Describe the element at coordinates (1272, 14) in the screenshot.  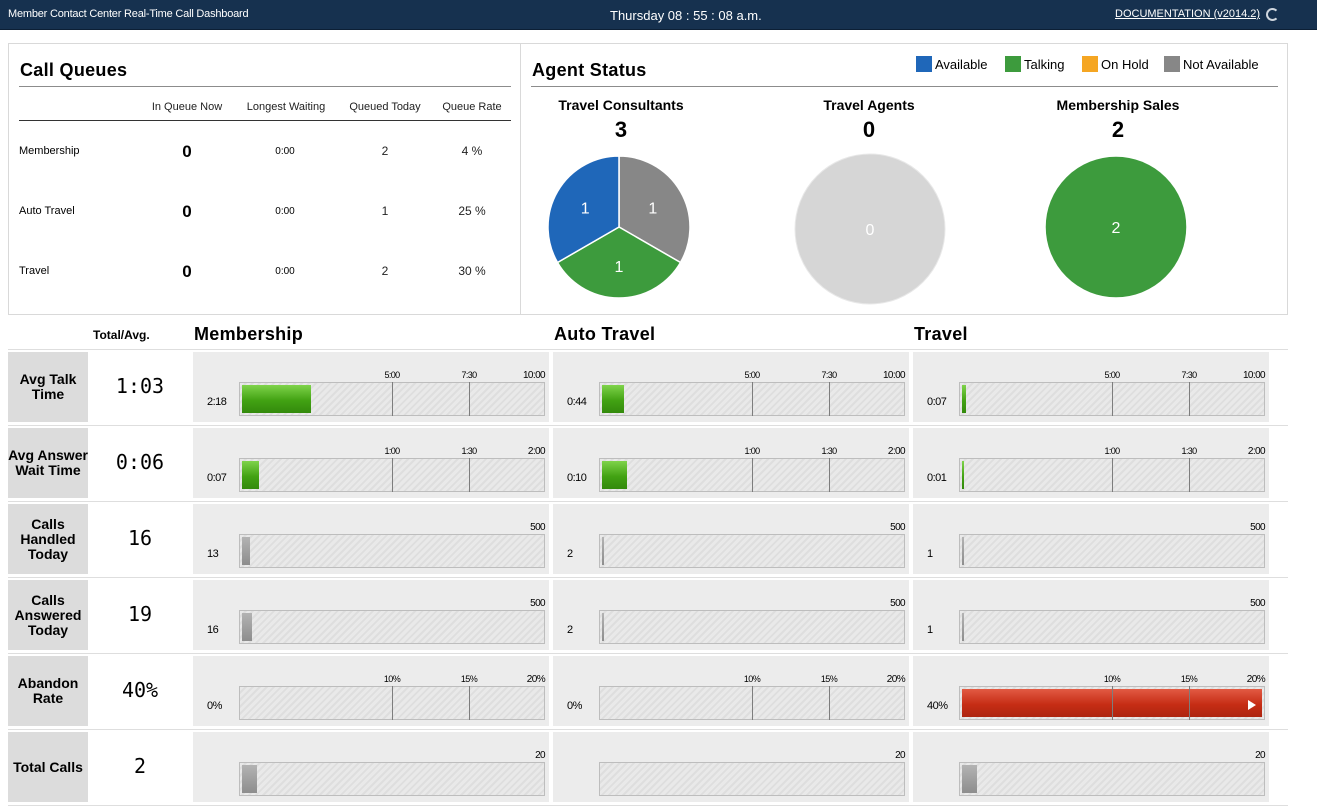
I see `loading-spinner-icon` at that location.